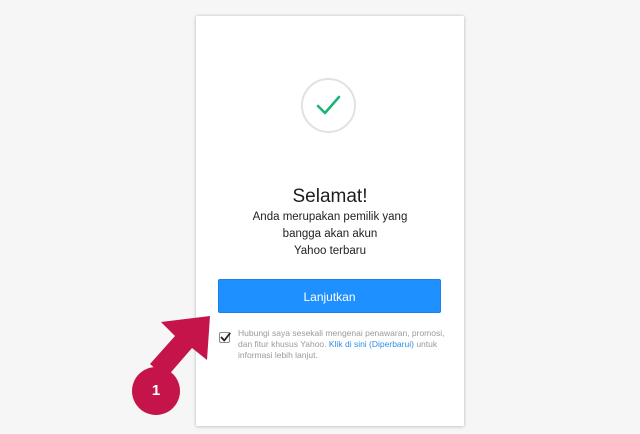 Image resolution: width=640 pixels, height=434 pixels. I want to click on annotation-number: 1, so click(156, 390).